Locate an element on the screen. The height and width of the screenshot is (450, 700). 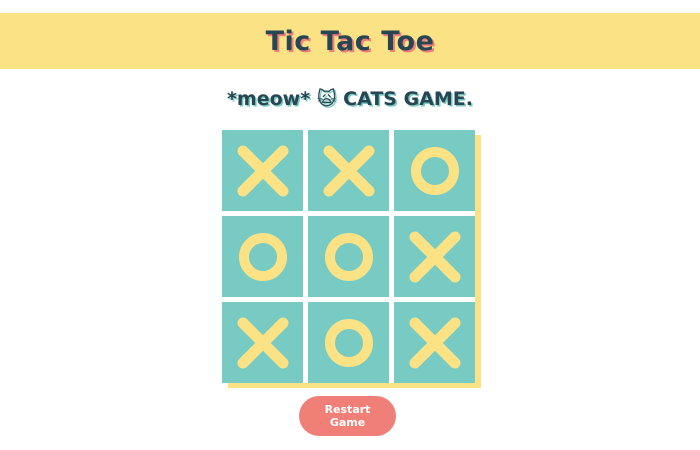
page-title: Tic Tac Toe is located at coordinates (350, 41).